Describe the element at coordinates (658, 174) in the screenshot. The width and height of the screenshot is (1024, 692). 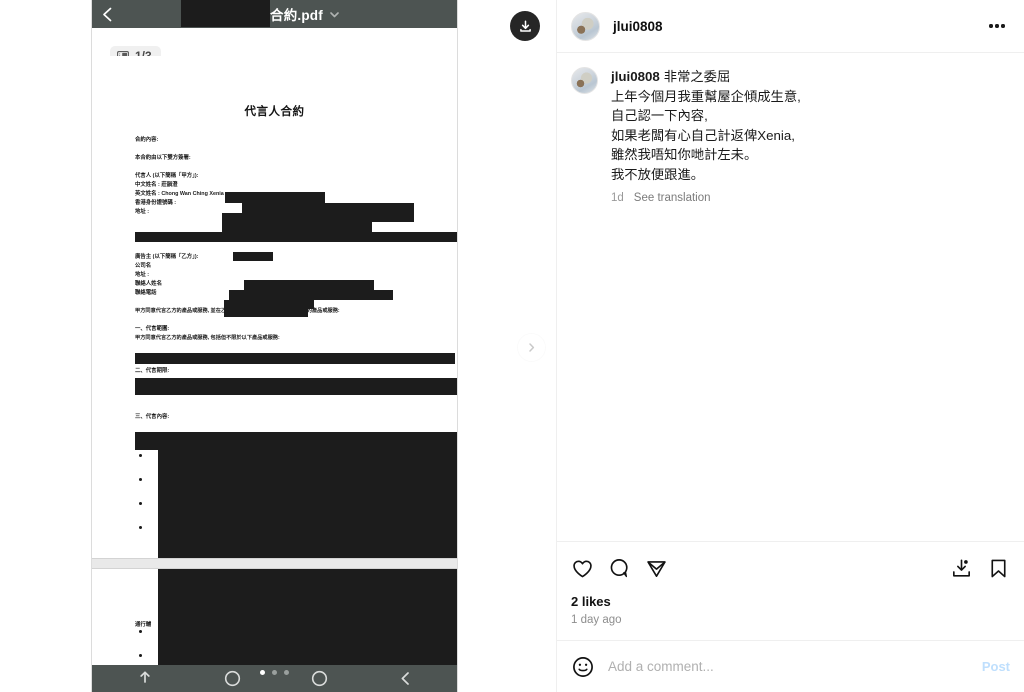
I see `caption-line: 我不放便跟進。` at that location.